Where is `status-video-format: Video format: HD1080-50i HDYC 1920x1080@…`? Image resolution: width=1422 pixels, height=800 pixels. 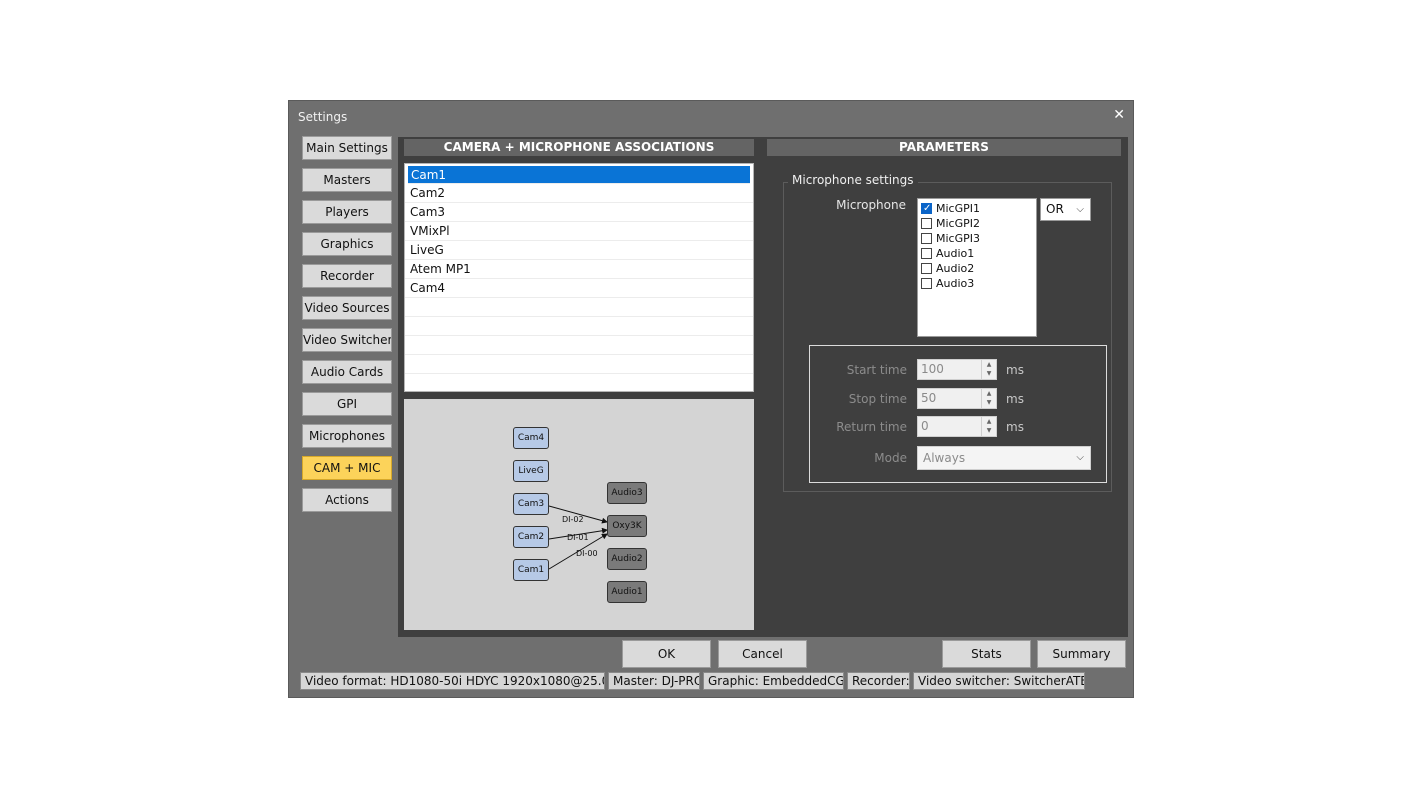 status-video-format: Video format: HD1080-50i HDYC 1920x1080@… is located at coordinates (452, 681).